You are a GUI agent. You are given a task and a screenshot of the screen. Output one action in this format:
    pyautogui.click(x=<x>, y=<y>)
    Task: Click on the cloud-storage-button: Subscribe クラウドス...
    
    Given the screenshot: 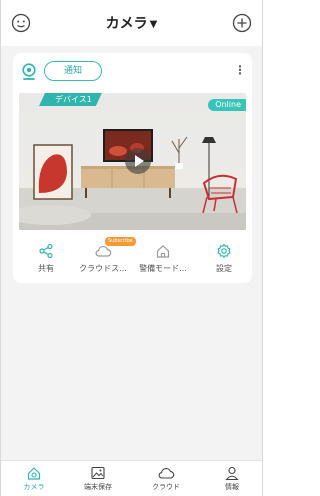 What is the action you would take?
    pyautogui.click(x=104, y=258)
    